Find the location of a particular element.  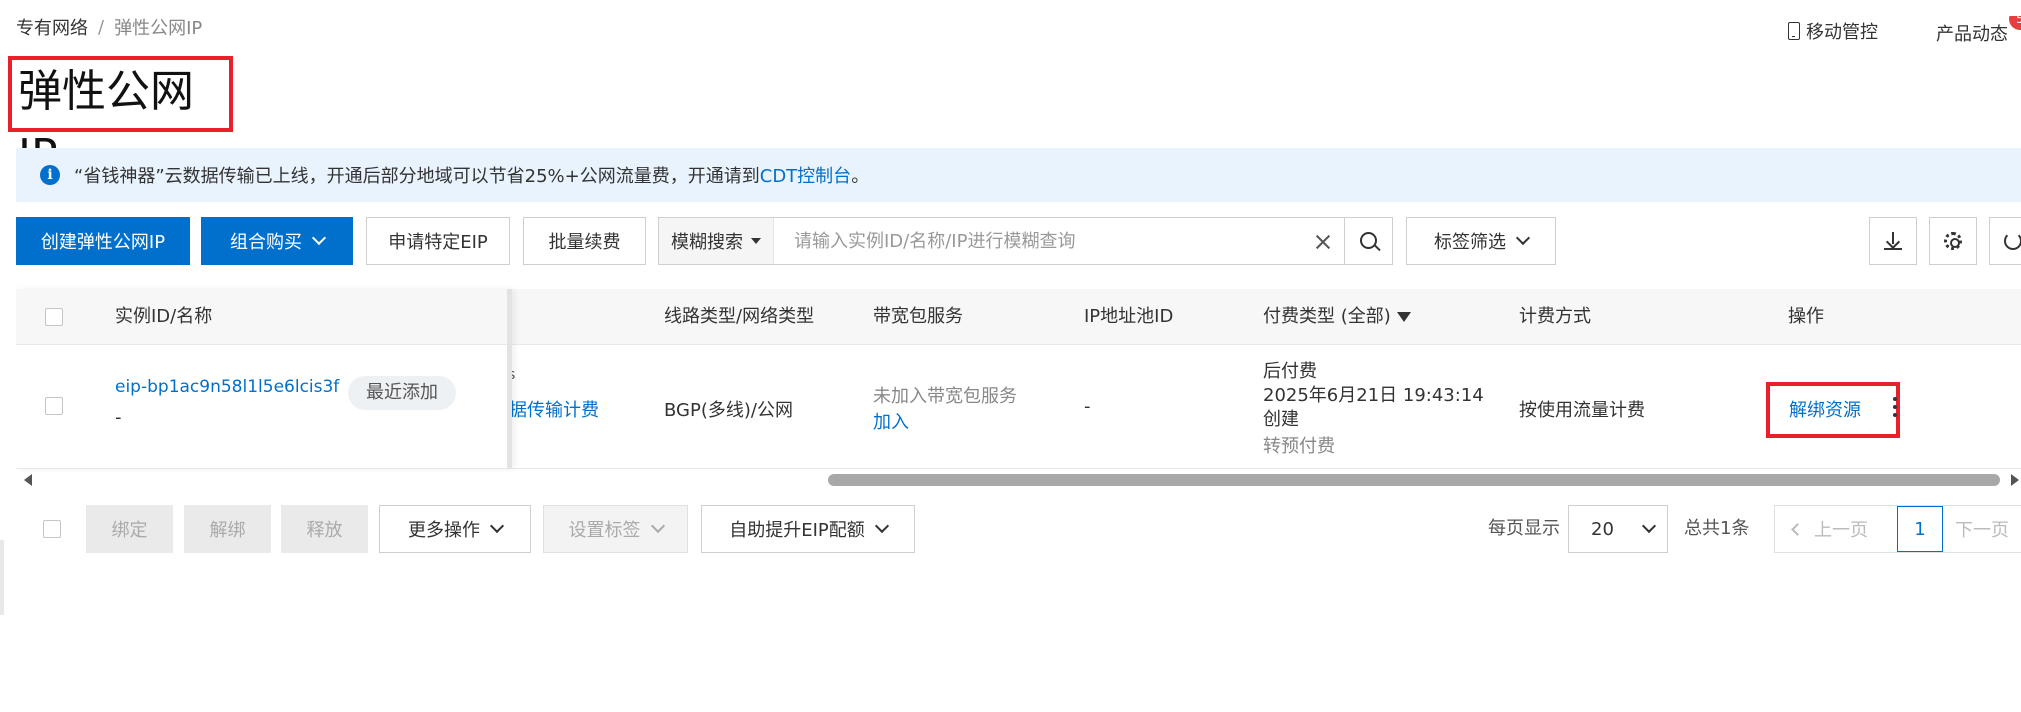

product-news-label: 产品动态 is located at coordinates (1972, 34).